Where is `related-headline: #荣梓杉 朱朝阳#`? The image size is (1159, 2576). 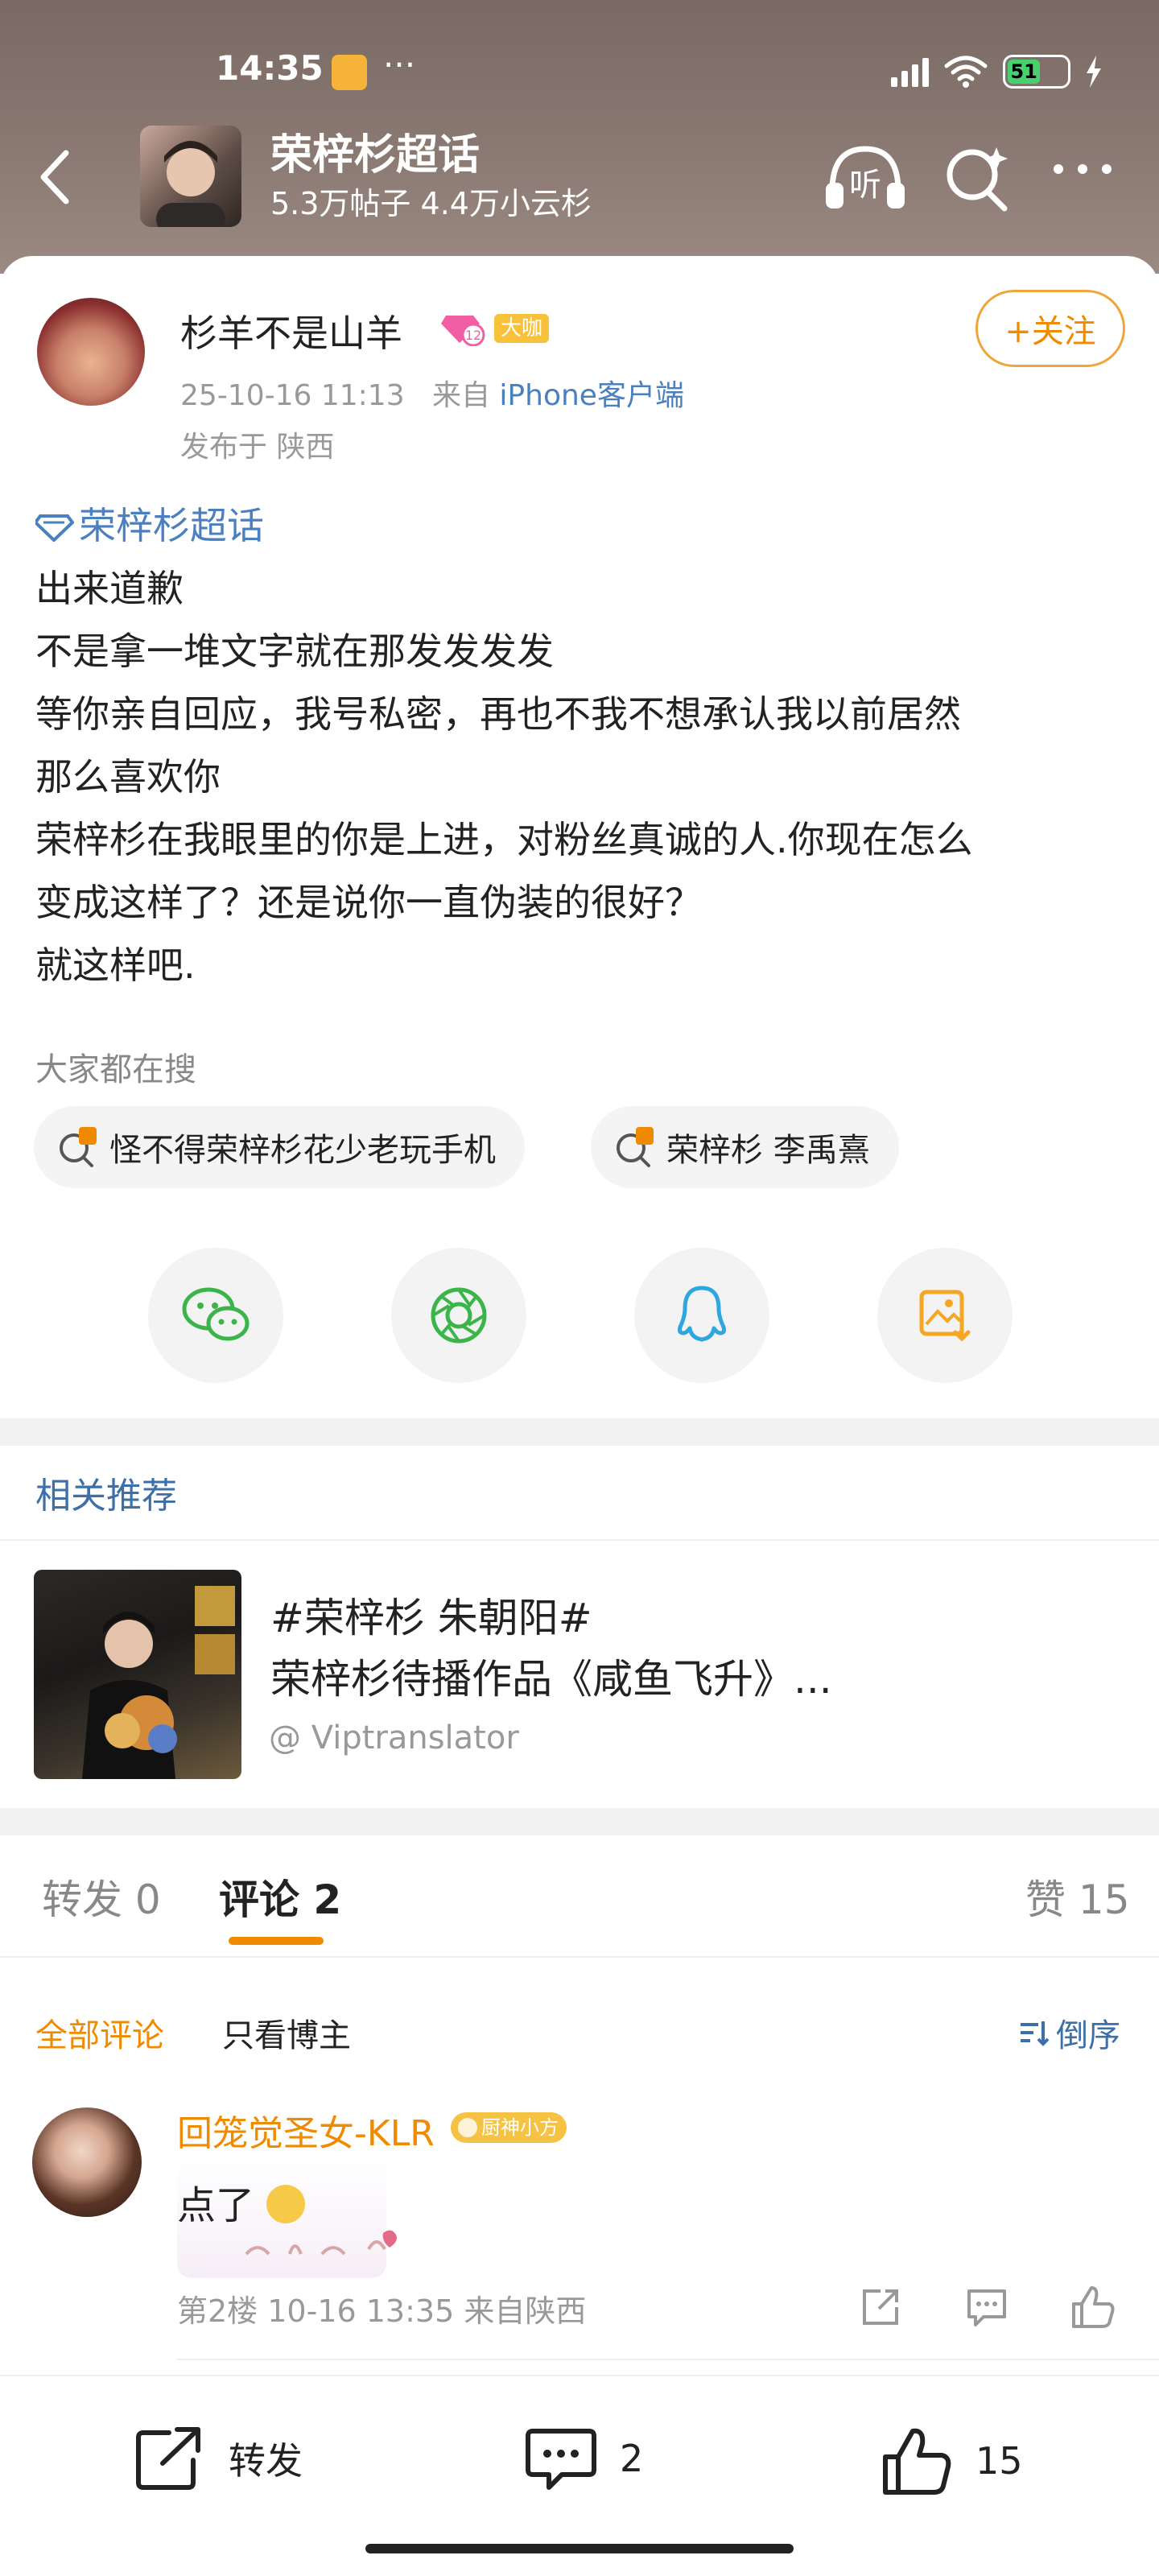 related-headline: #荣梓杉 朱朝阳# is located at coordinates (431, 1615).